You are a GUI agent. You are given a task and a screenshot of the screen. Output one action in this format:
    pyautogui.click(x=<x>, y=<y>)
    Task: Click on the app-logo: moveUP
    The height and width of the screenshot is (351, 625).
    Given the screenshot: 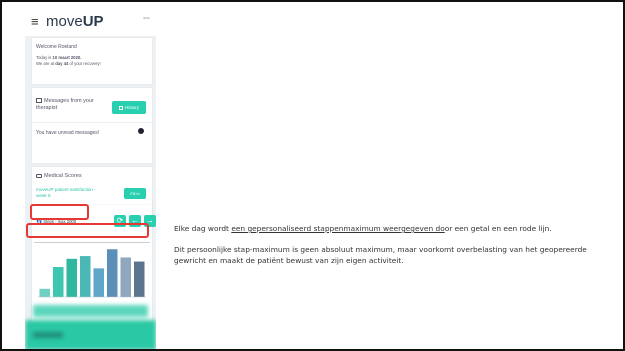 What is the action you would take?
    pyautogui.click(x=75, y=21)
    